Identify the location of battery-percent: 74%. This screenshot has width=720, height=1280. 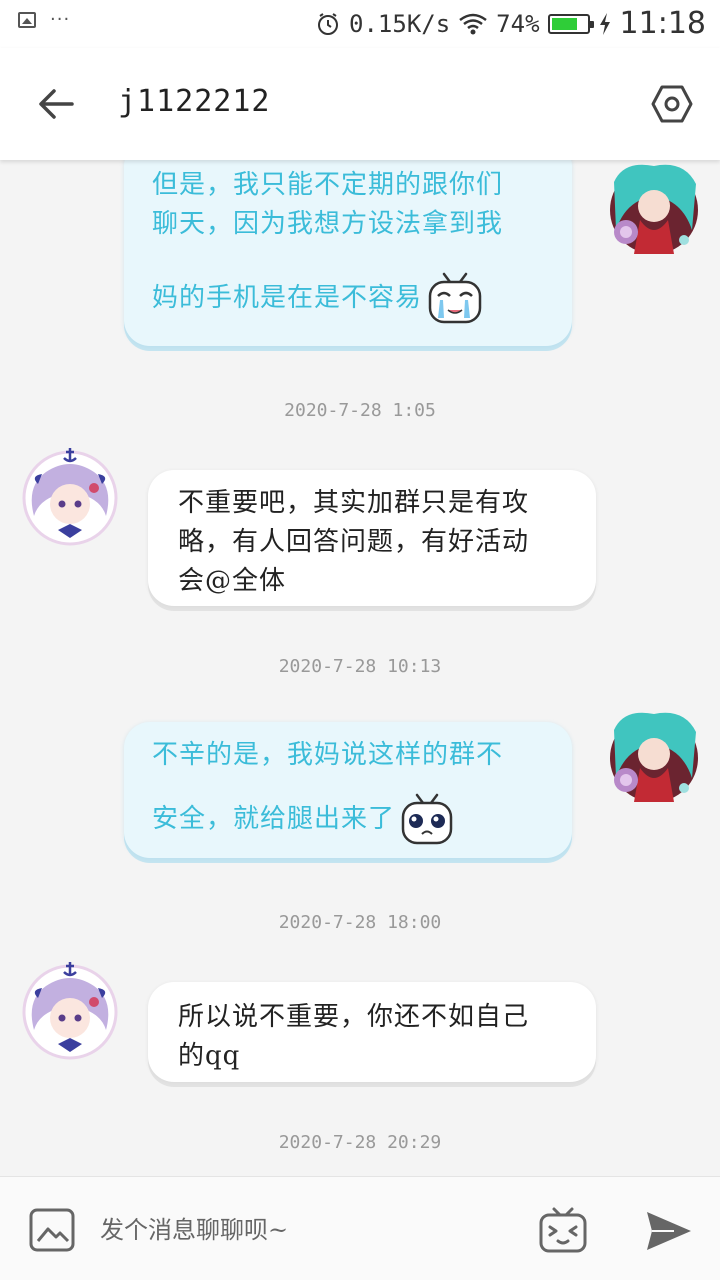
(518, 23).